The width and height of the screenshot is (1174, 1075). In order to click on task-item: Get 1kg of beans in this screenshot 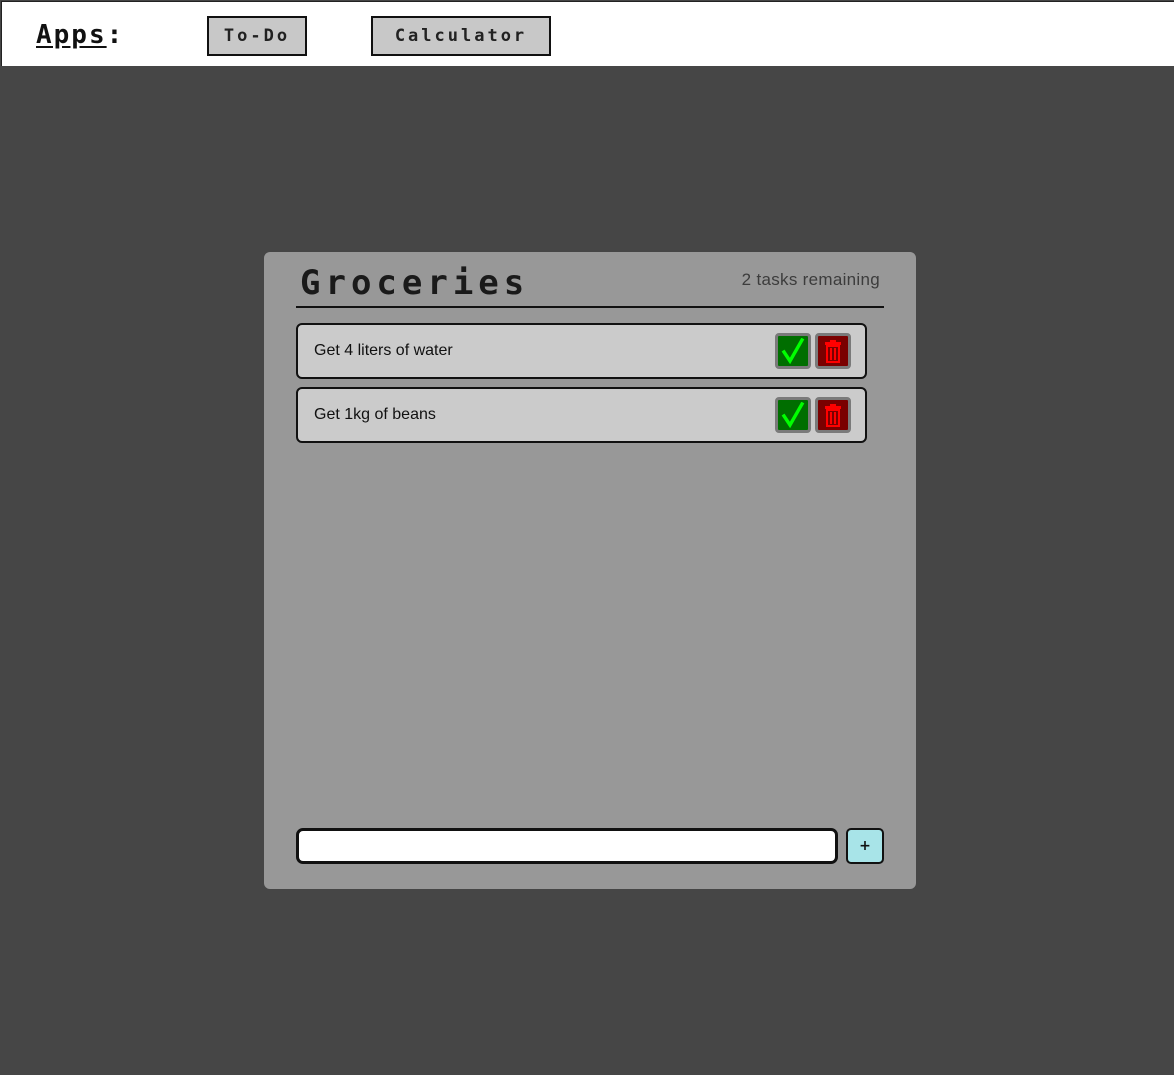, I will do `click(581, 415)`.